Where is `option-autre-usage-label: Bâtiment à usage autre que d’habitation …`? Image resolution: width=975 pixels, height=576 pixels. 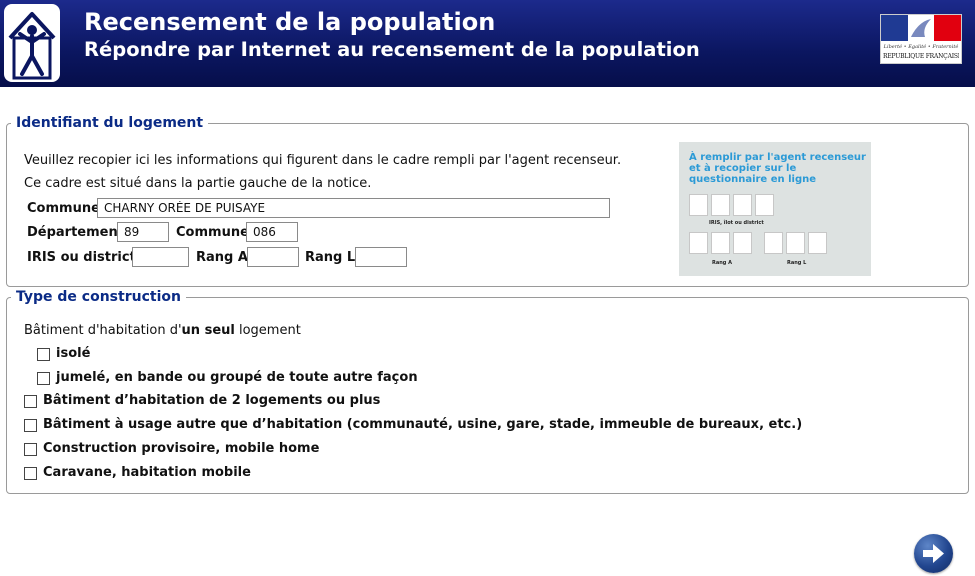
option-autre-usage-label: Bâtiment à usage autre que d’habitation … is located at coordinates (423, 424).